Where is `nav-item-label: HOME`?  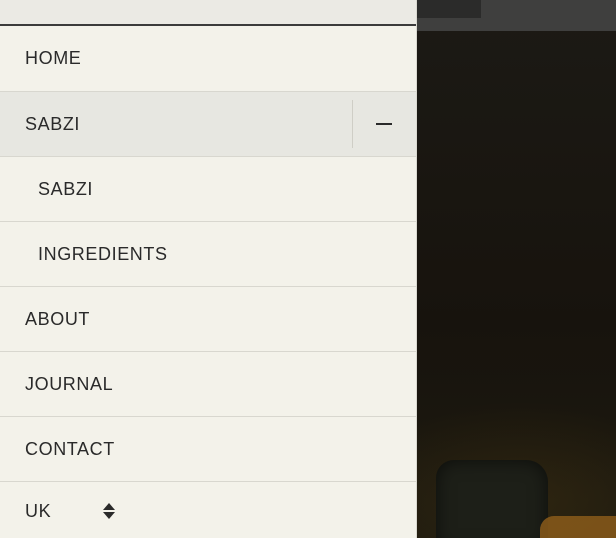
nav-item-label: HOME is located at coordinates (53, 58).